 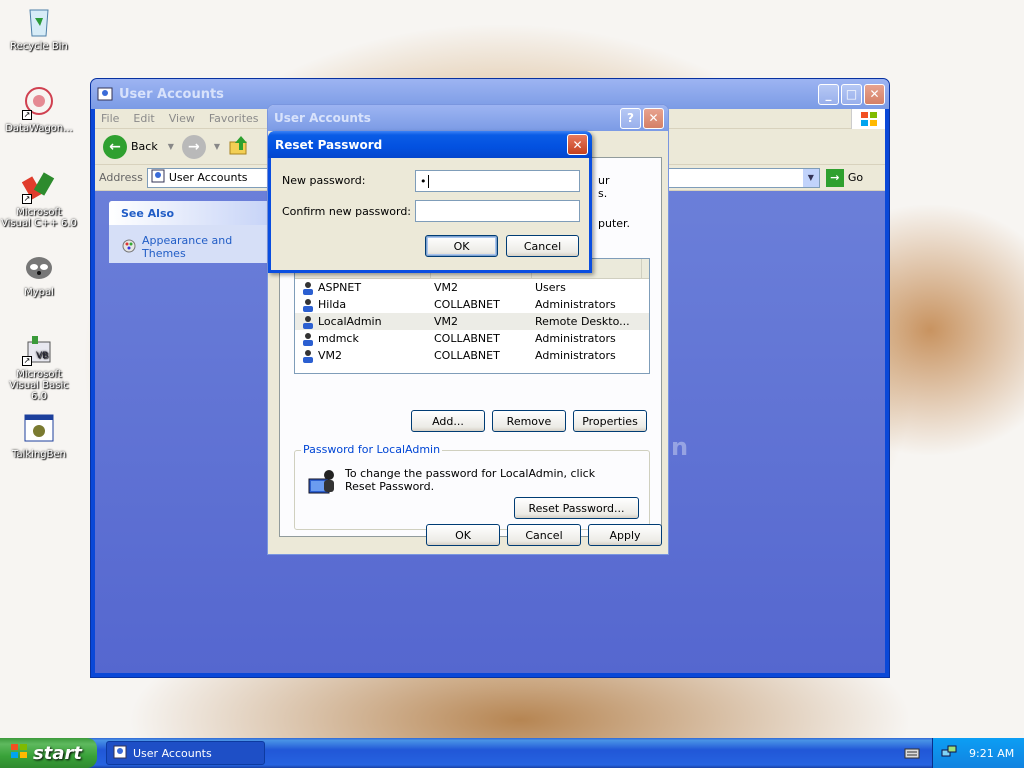 What do you see at coordinates (39, 292) in the screenshot?
I see `desktop-icon-label: Mypal` at bounding box center [39, 292].